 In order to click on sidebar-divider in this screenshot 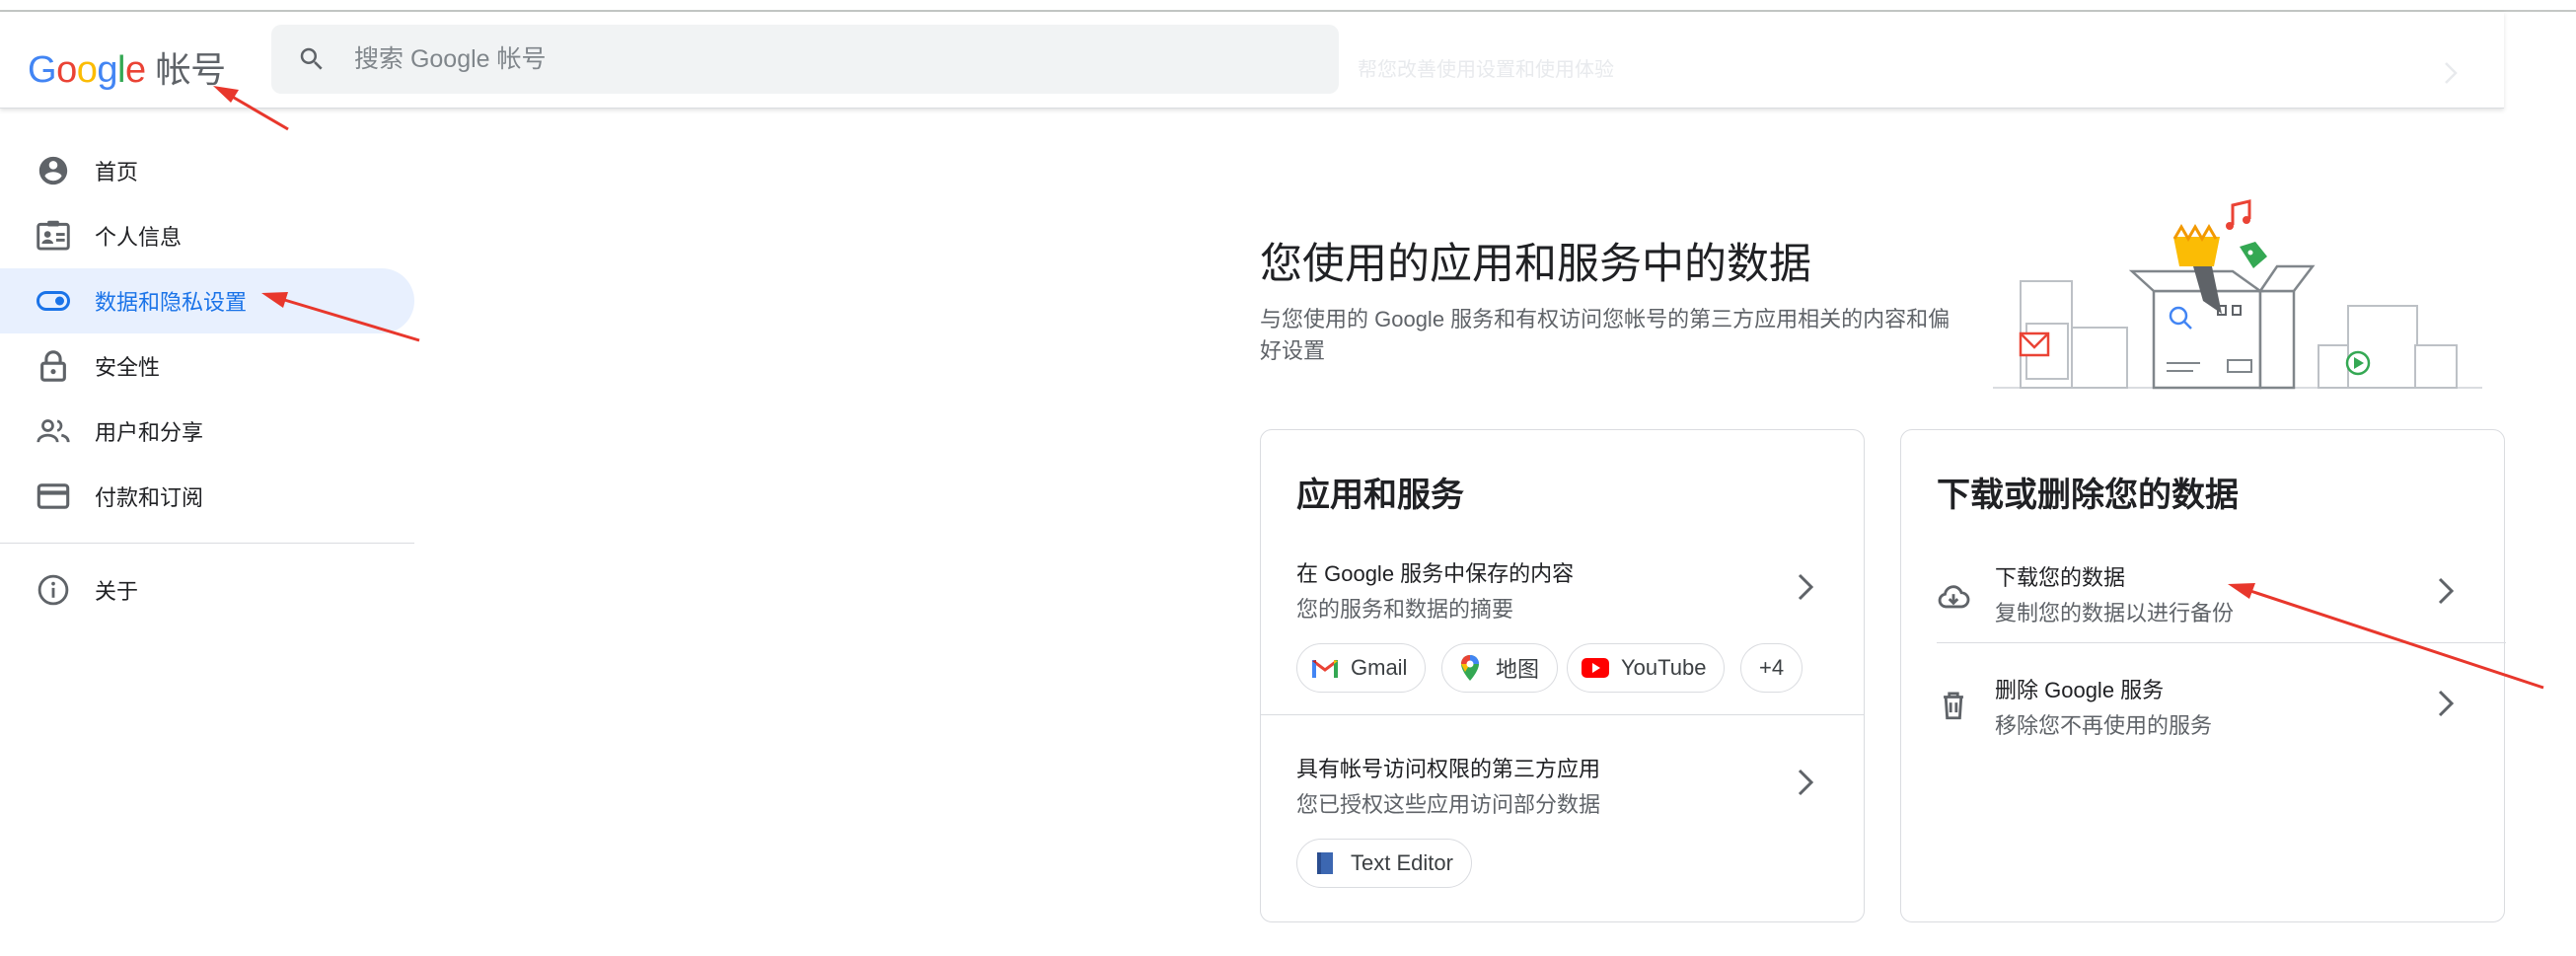, I will do `click(207, 543)`.